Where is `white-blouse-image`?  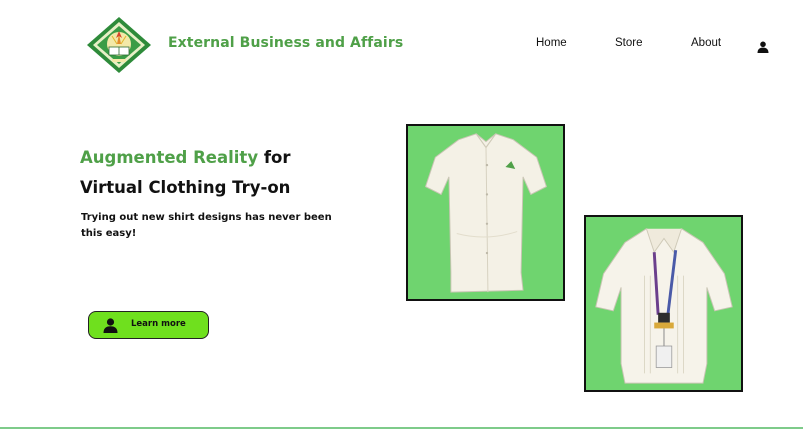 white-blouse-image is located at coordinates (664, 306).